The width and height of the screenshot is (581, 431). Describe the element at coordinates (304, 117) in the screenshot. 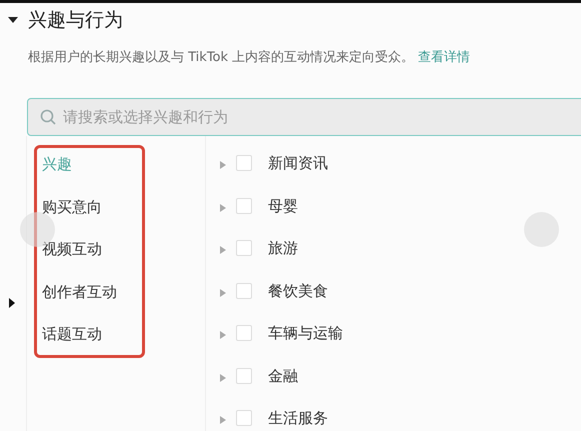

I see `search-field: 请搜索或选择兴趣和行为` at that location.